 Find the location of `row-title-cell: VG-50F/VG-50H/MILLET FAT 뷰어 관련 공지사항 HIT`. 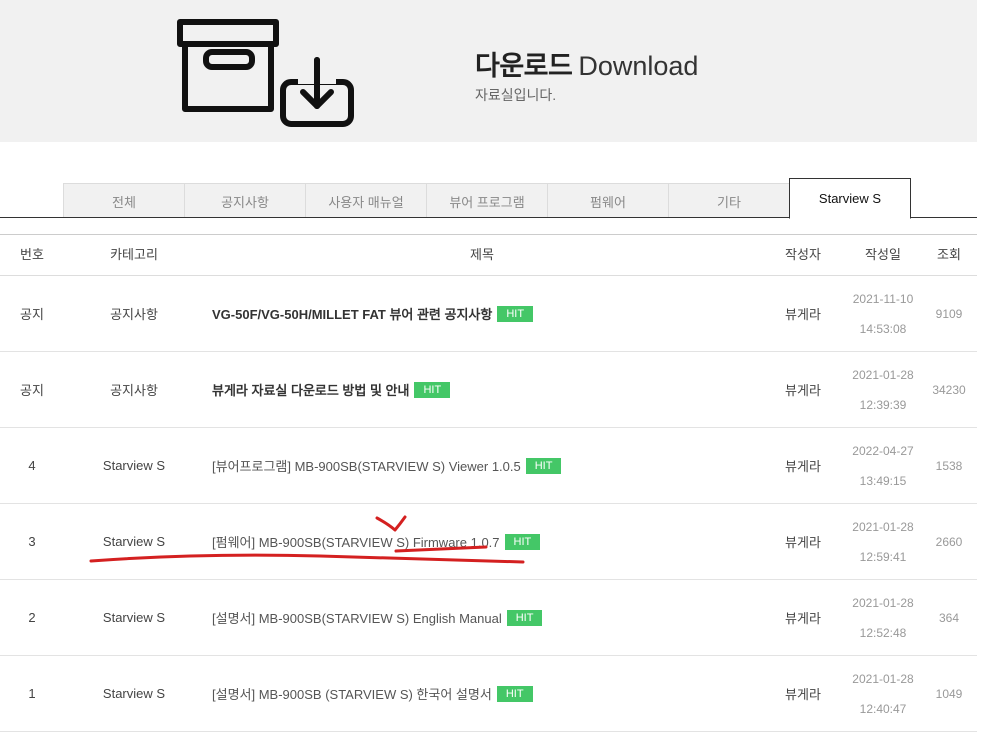

row-title-cell: VG-50F/VG-50H/MILLET FAT 뷰어 관련 공지사항 HIT is located at coordinates (492, 313).